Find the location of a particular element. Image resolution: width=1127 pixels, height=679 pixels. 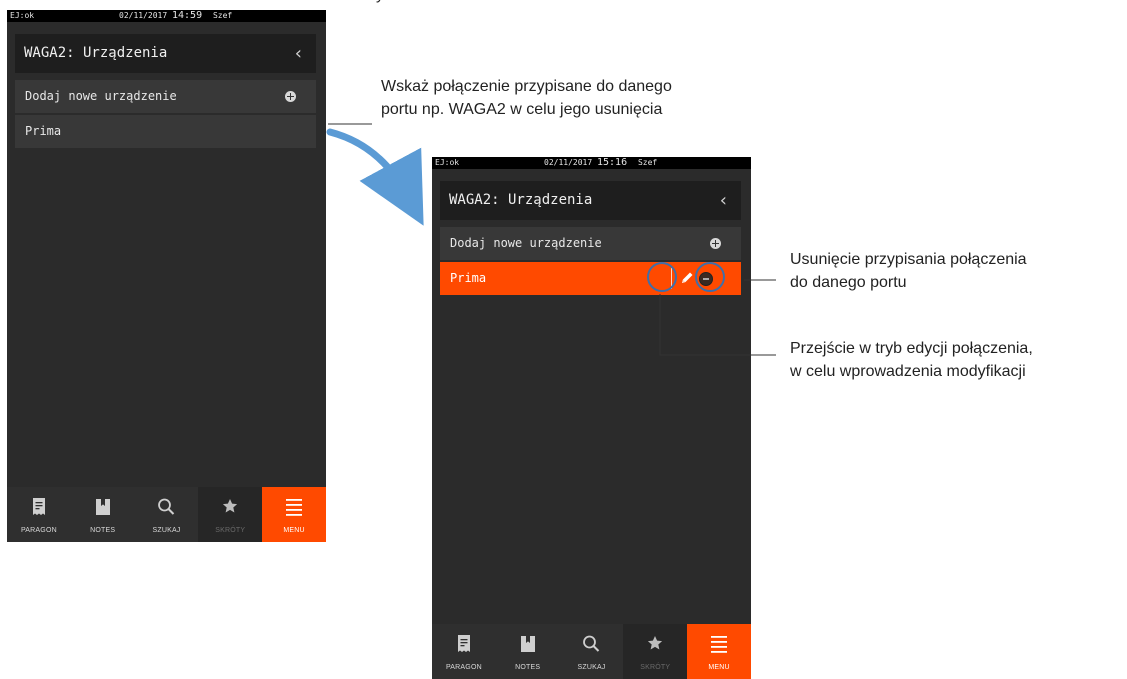

curved-arrow is located at coordinates (375, 177).